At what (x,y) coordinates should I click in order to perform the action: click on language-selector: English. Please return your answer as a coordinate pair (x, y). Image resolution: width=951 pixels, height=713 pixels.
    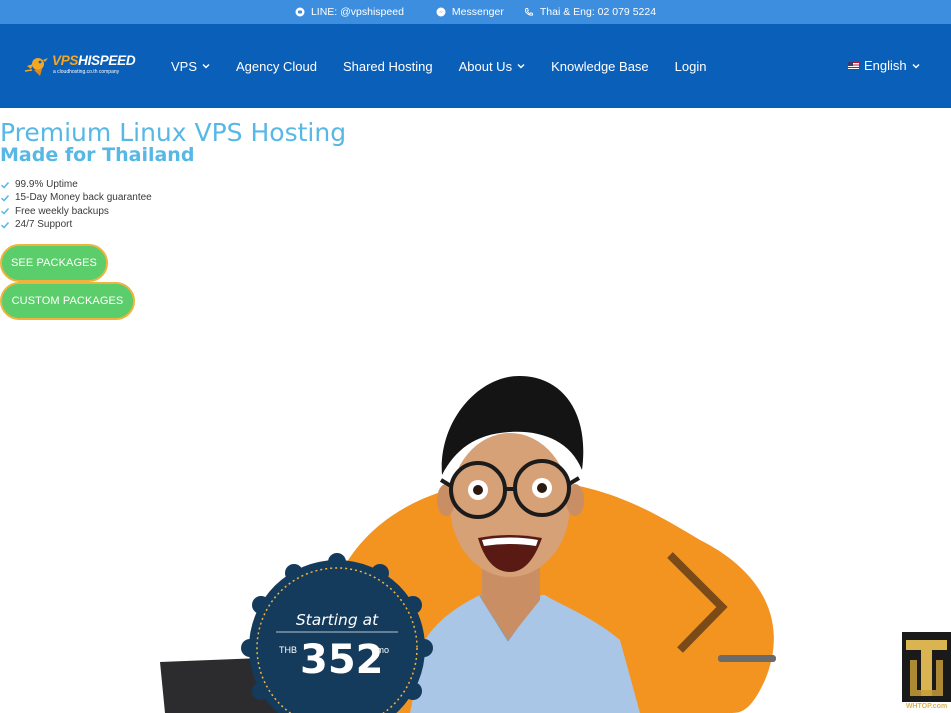
    Looking at the image, I should click on (884, 65).